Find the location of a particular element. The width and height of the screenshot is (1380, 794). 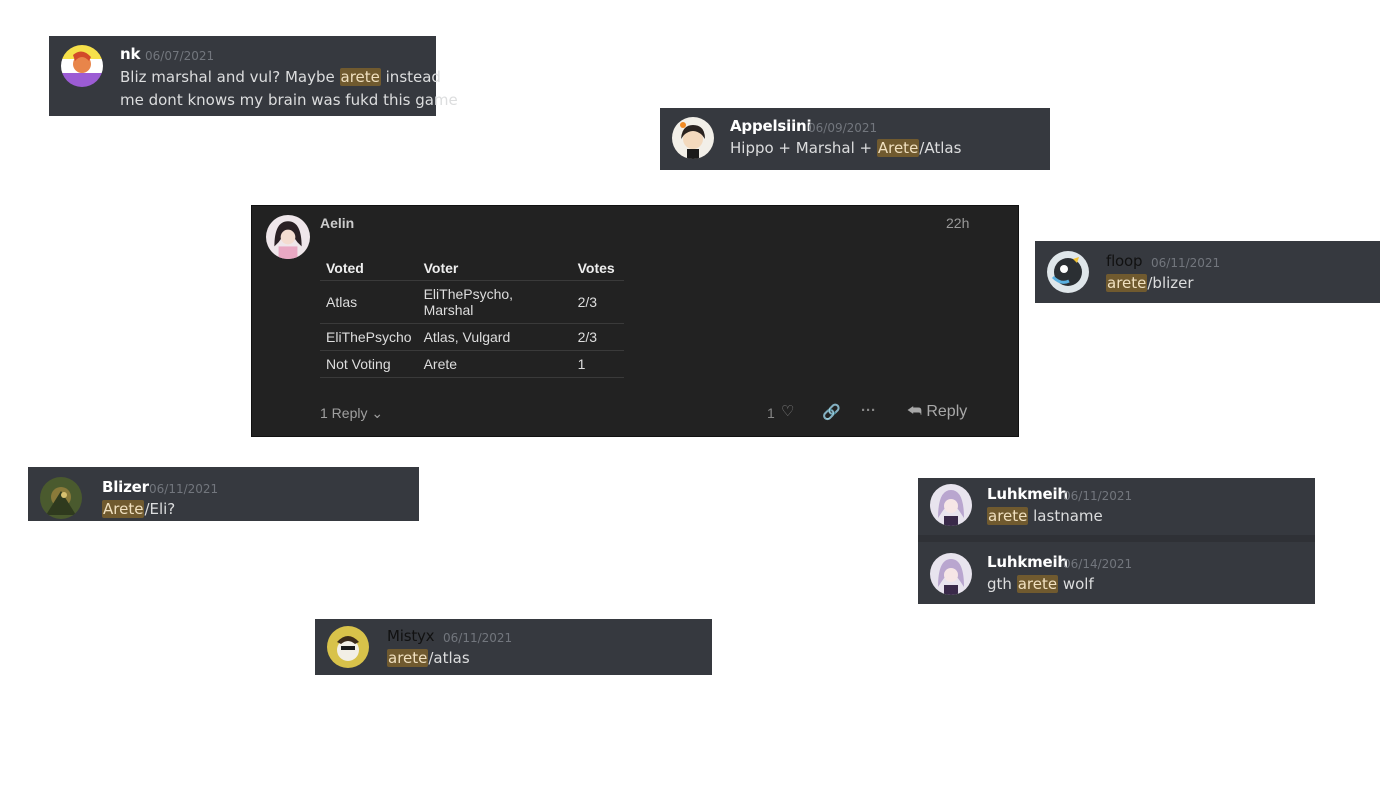

table-cell: EliThePsycho is located at coordinates (369, 337).